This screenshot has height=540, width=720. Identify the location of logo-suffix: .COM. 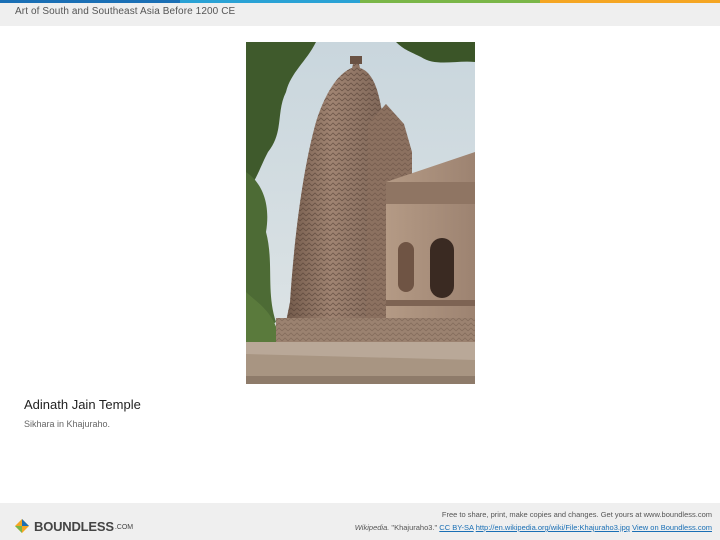
(124, 527).